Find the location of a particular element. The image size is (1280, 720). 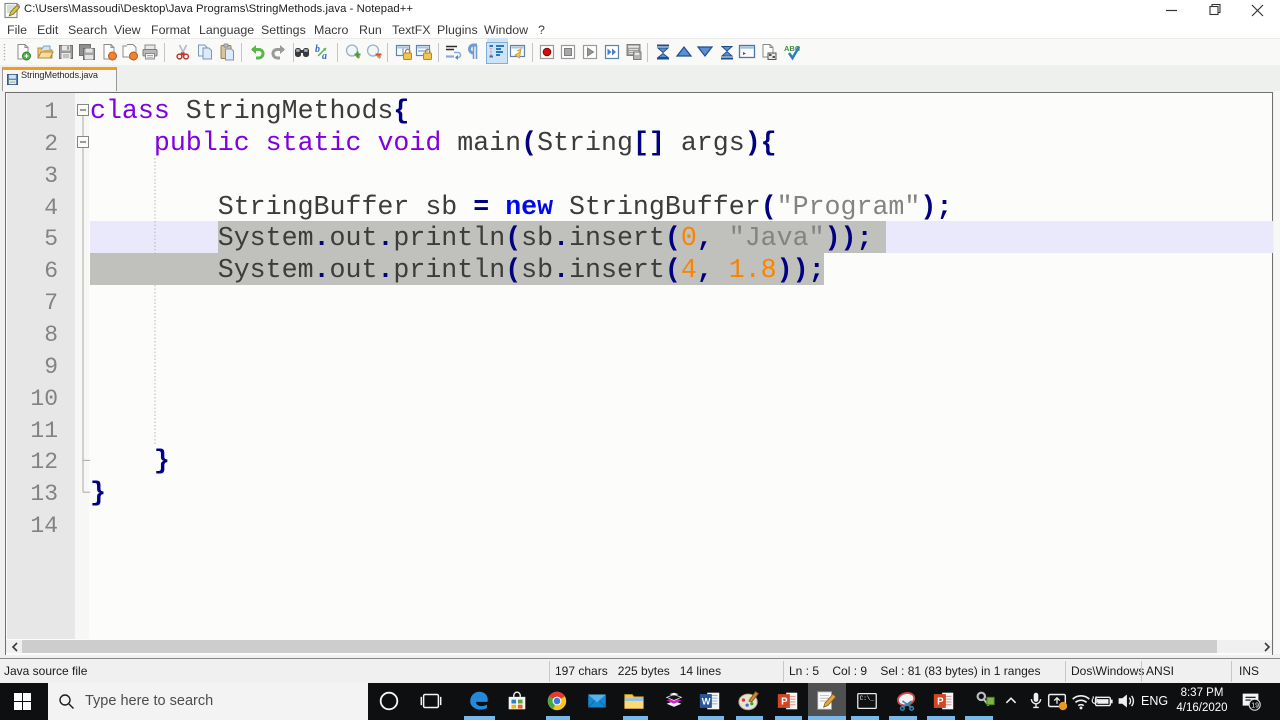

svg-text: W is located at coordinates (706, 702).